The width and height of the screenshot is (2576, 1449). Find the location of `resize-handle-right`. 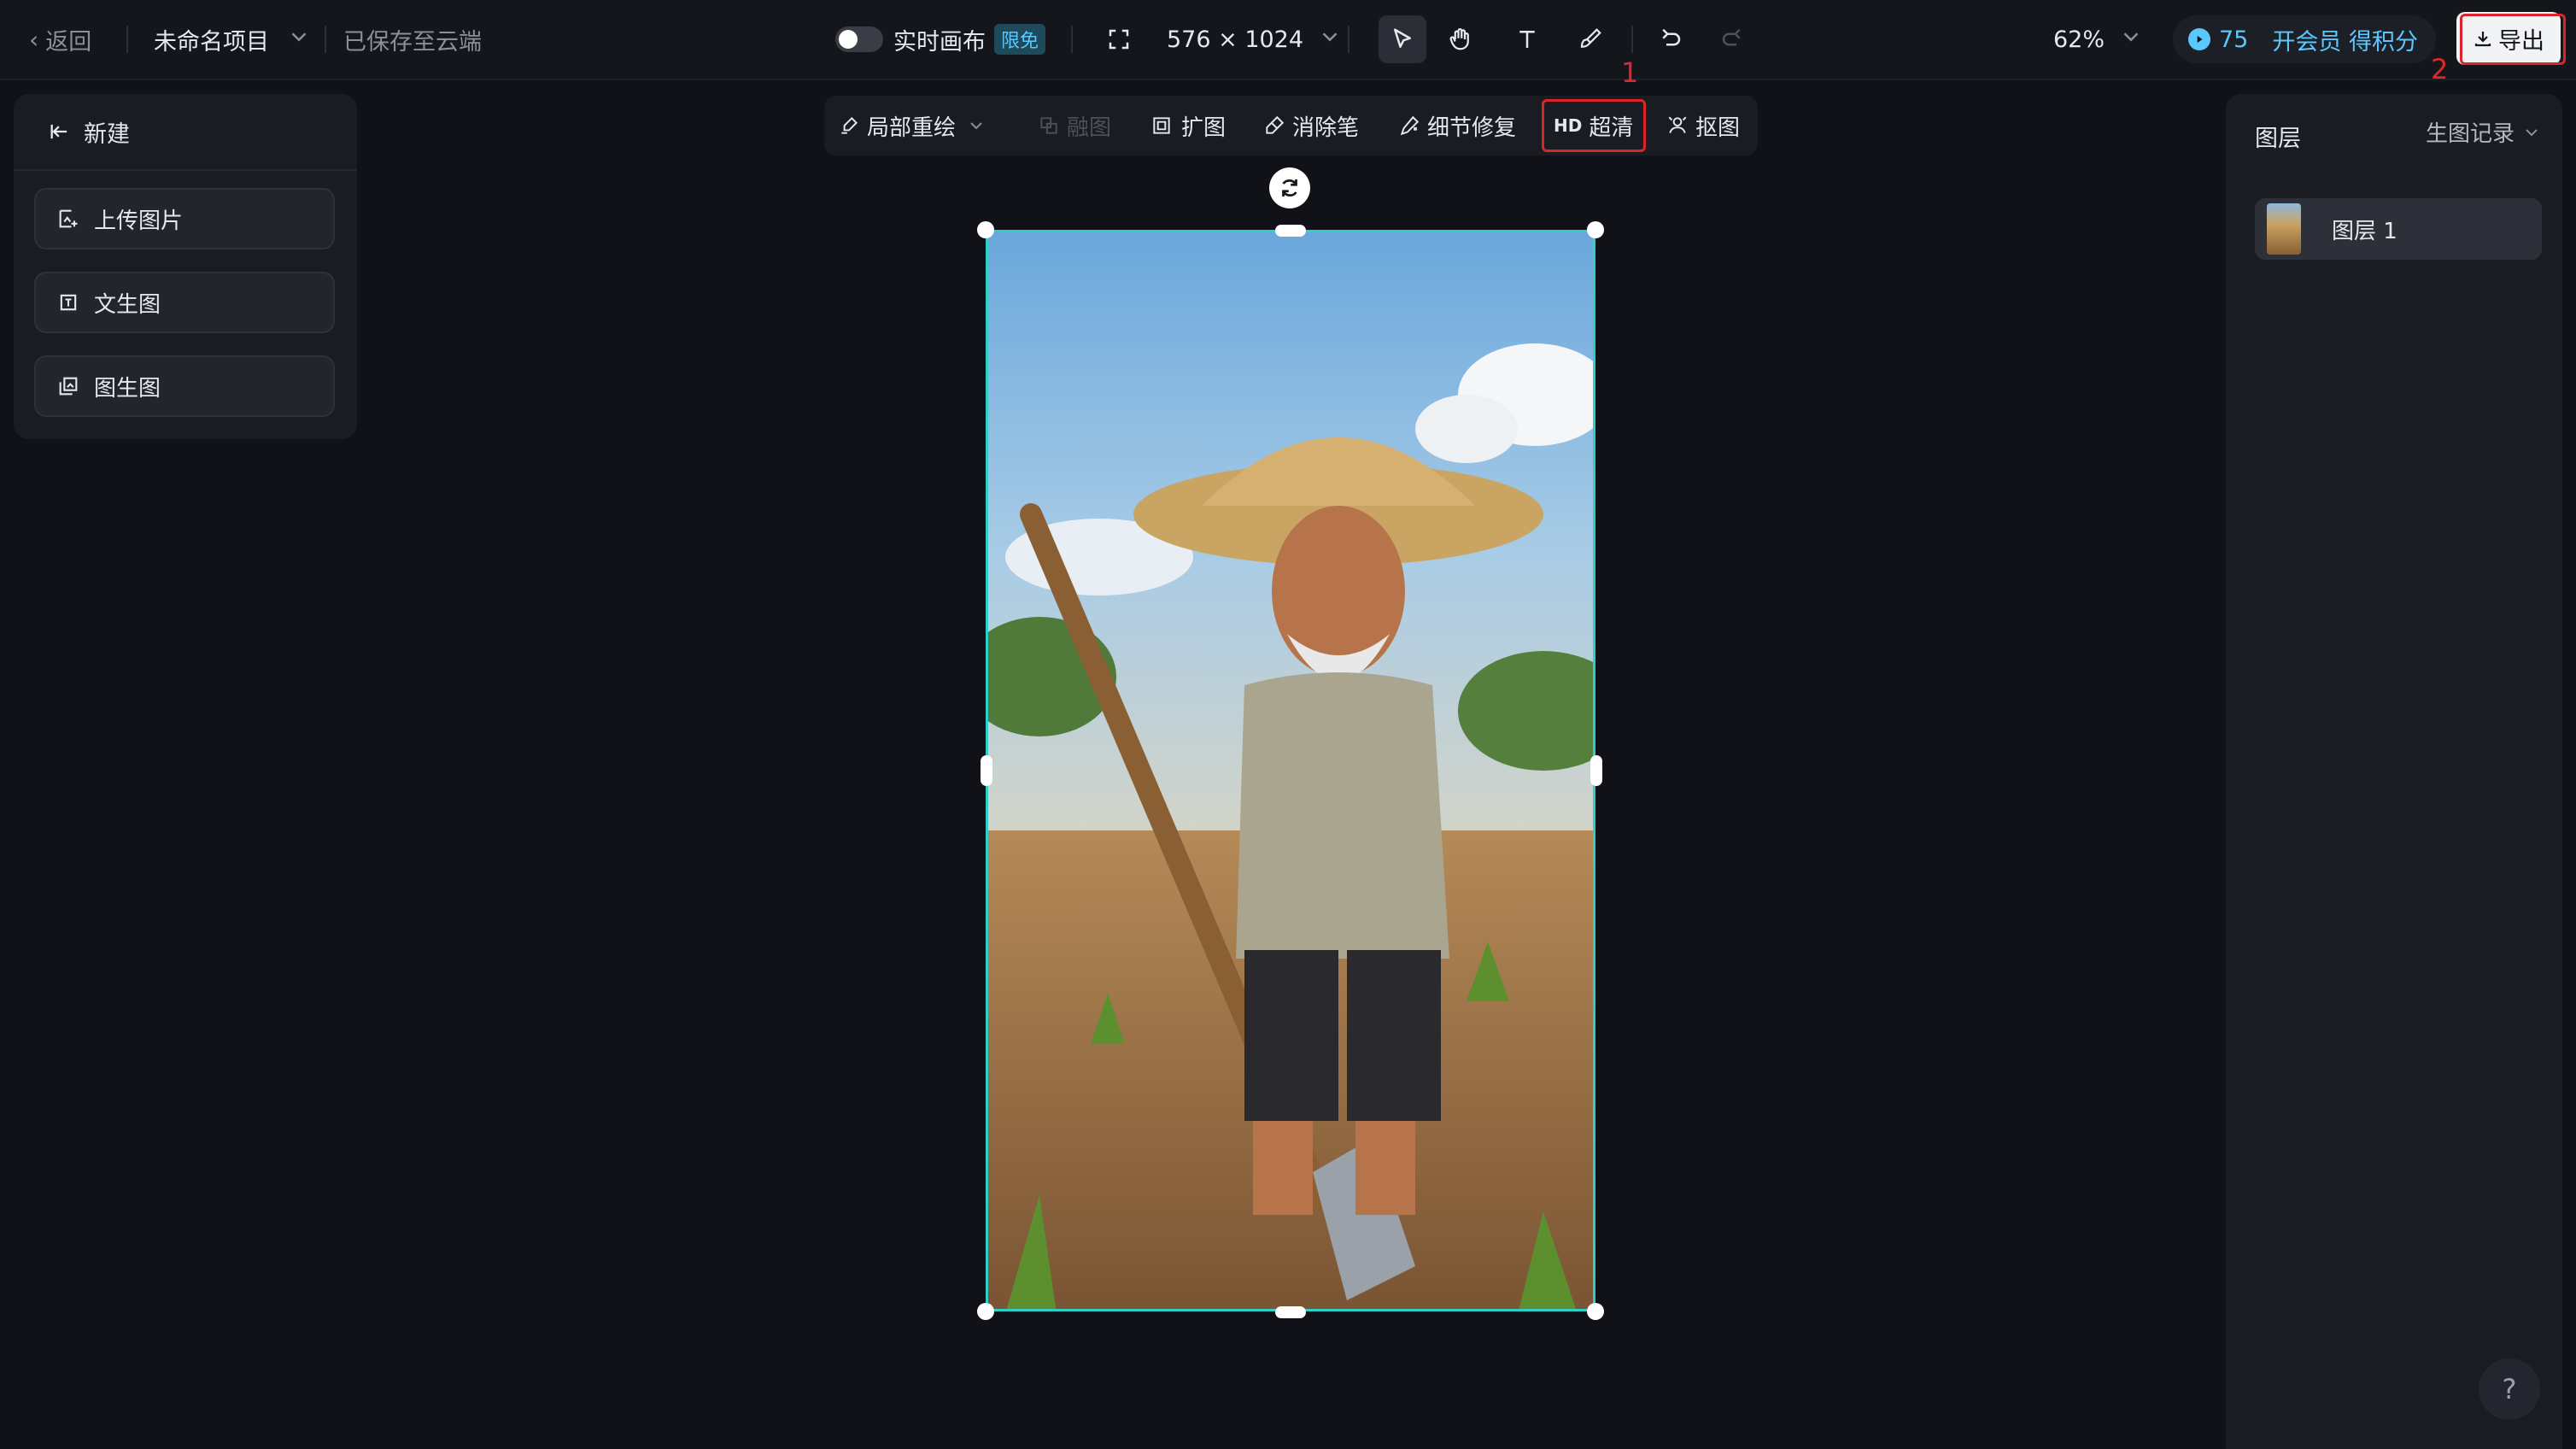

resize-handle-right is located at coordinates (1596, 770).